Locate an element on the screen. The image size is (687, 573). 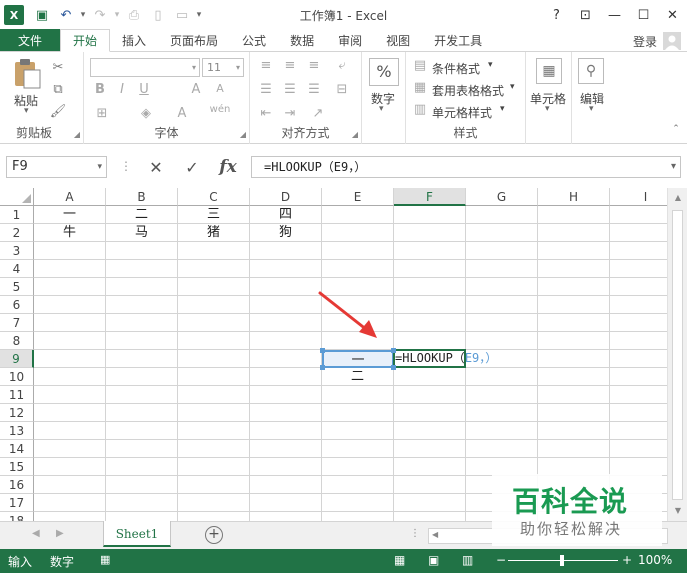
cell-g12 is located at coordinates (502, 413).